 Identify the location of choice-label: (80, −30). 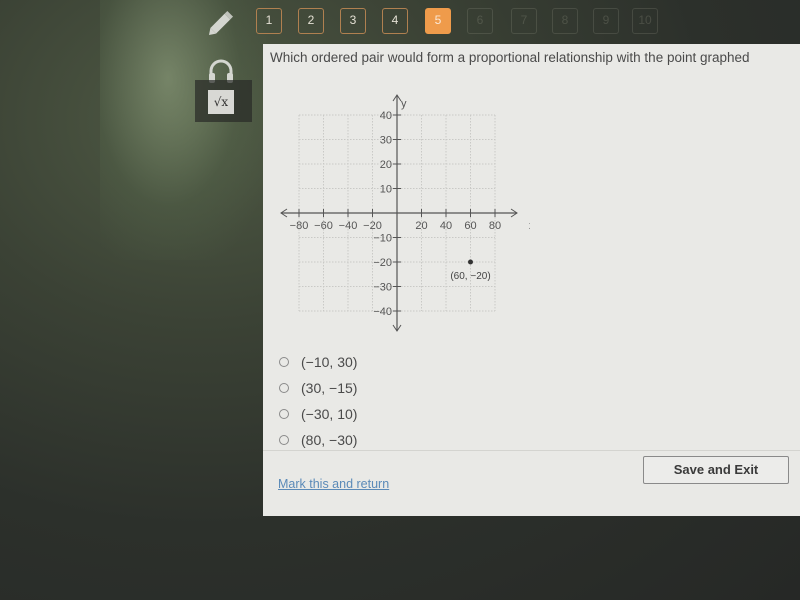
(329, 440).